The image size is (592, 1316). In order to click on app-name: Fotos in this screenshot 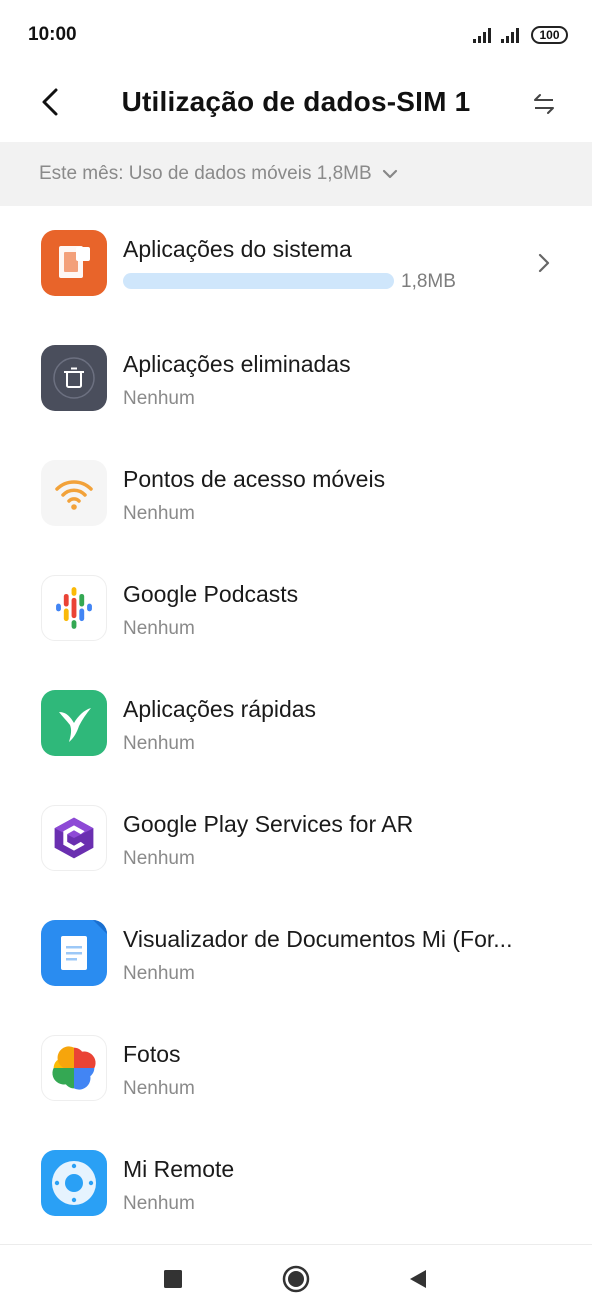, I will do `click(152, 1054)`.